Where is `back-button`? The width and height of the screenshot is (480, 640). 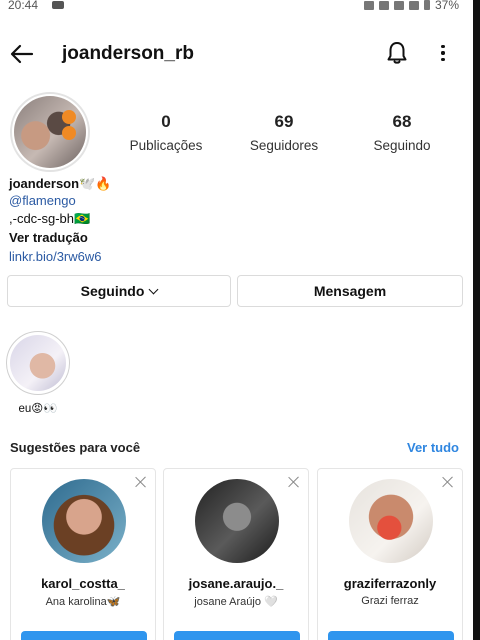
back-button is located at coordinates (22, 54).